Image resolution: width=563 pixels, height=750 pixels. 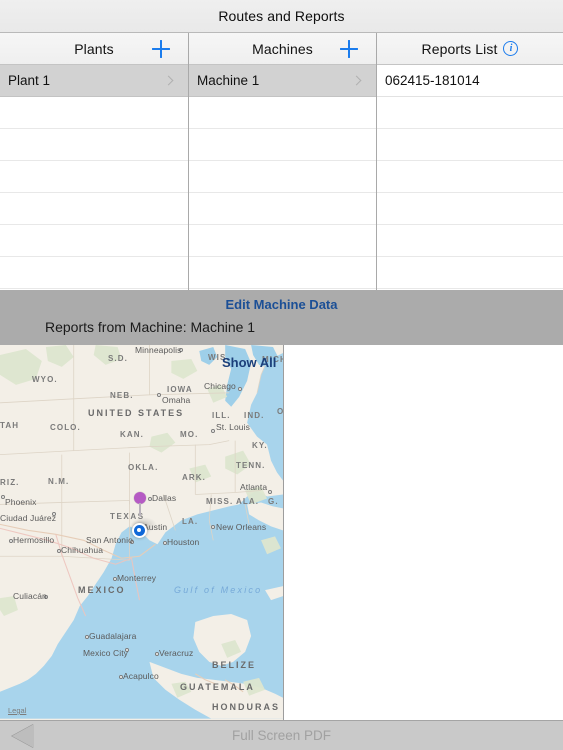 I want to click on machines-header: Machines, so click(x=282, y=49).